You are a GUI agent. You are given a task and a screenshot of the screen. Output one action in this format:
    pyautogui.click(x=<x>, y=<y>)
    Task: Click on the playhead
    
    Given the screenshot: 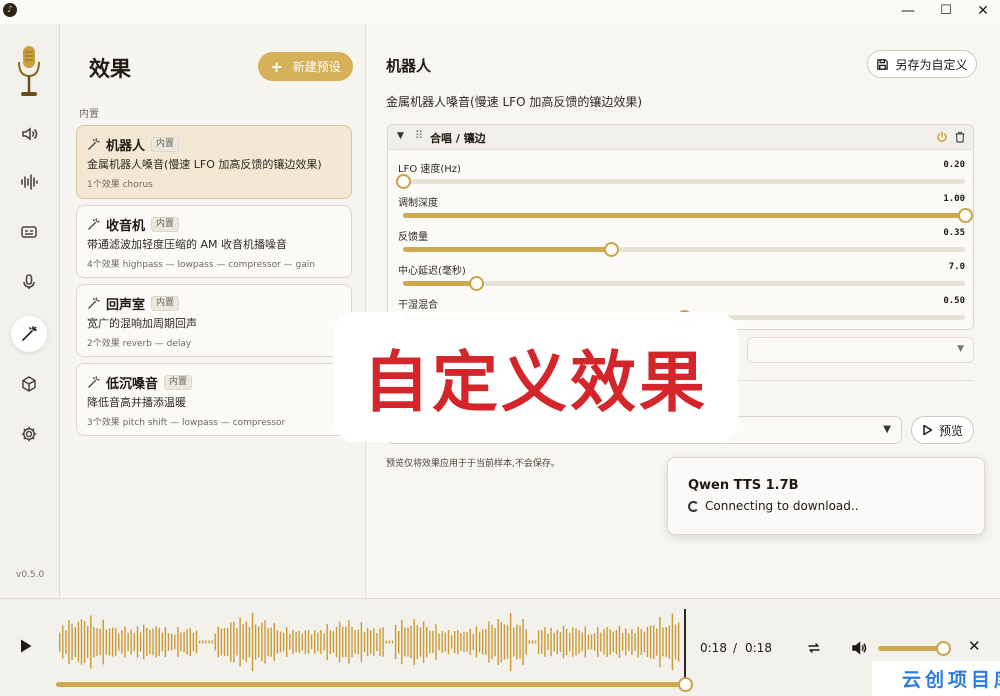 What is the action you would take?
    pyautogui.click(x=685, y=648)
    